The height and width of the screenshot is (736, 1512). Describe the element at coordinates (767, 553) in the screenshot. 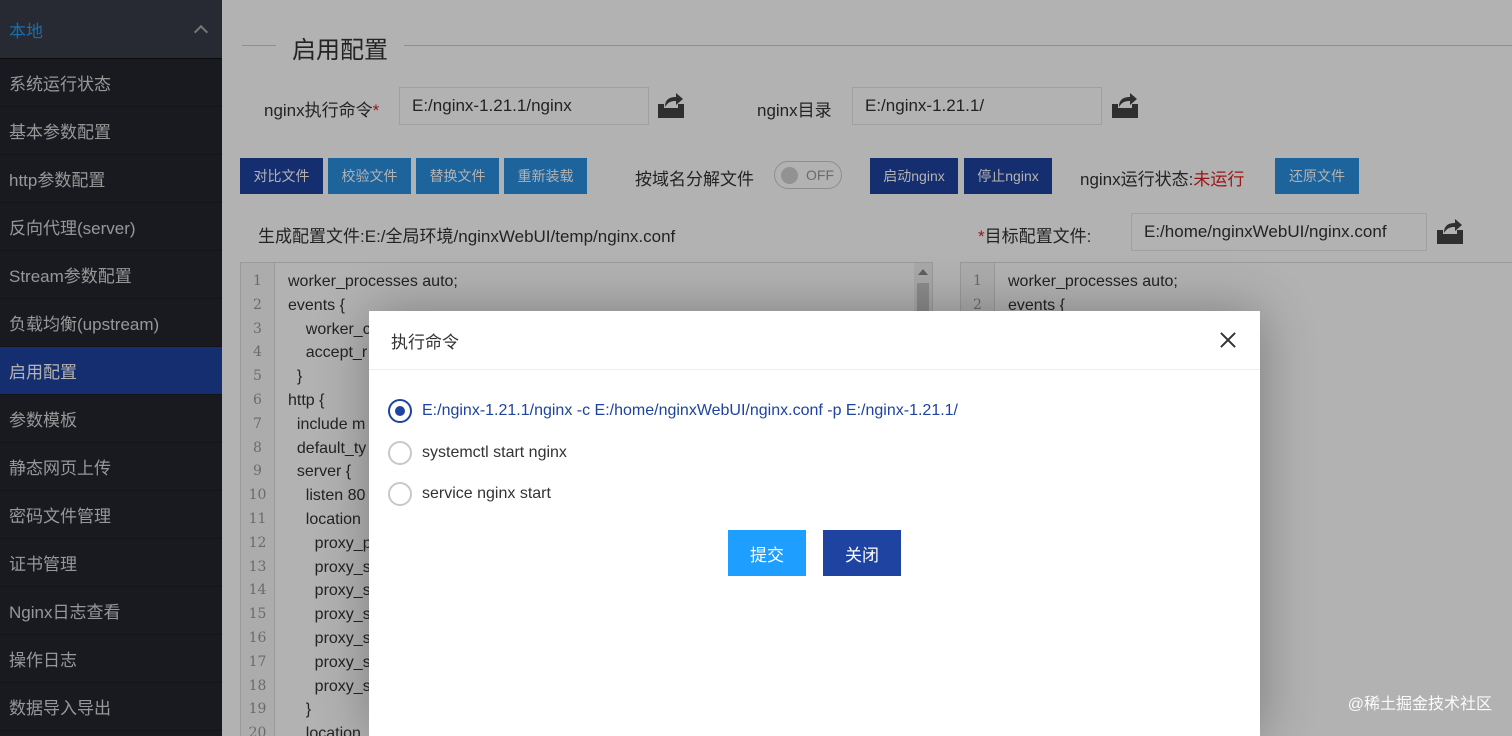

I see `submit-button: 提交` at that location.